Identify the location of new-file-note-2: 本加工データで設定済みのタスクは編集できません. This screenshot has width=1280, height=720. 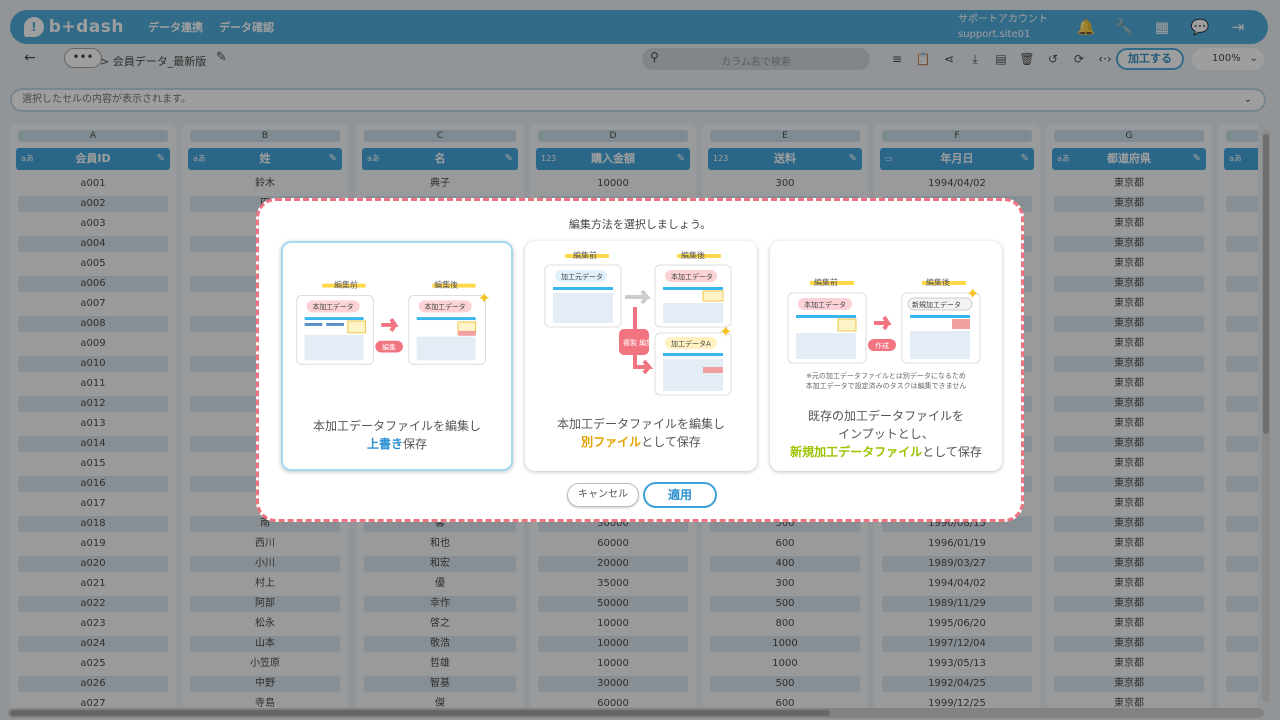
(886, 386).